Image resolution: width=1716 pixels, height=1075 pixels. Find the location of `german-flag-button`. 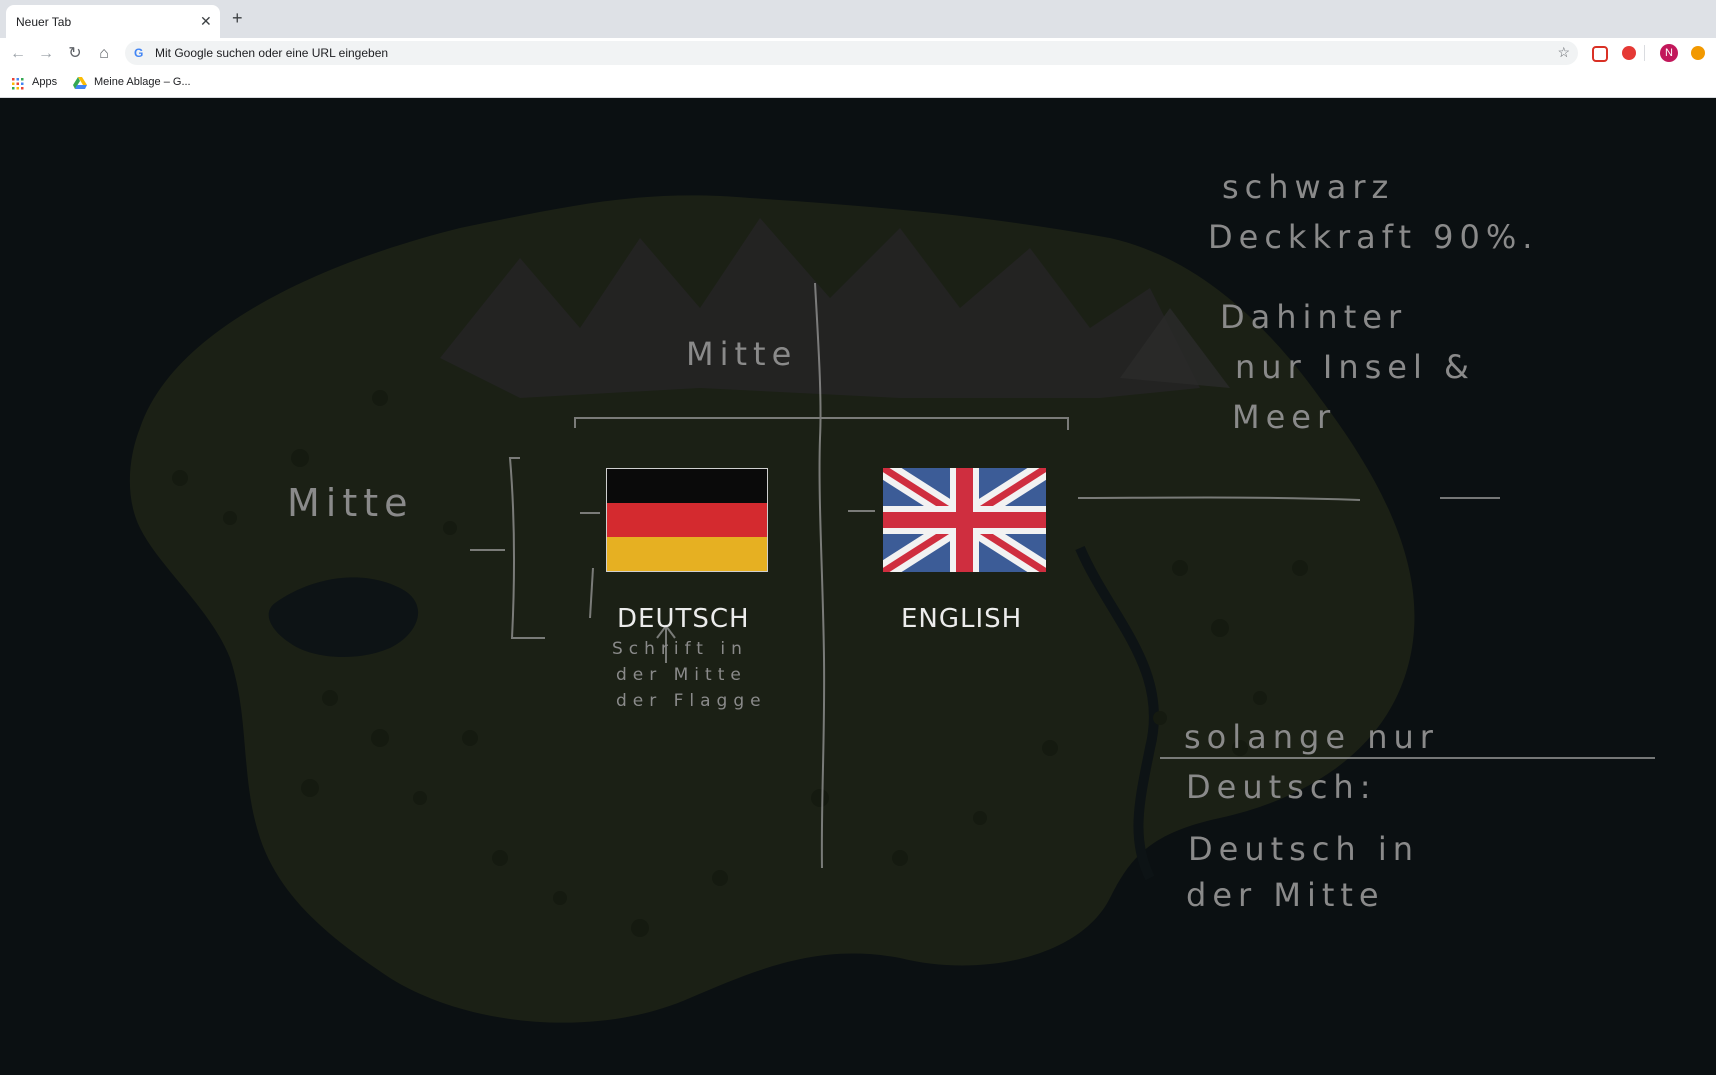

german-flag-button is located at coordinates (687, 520).